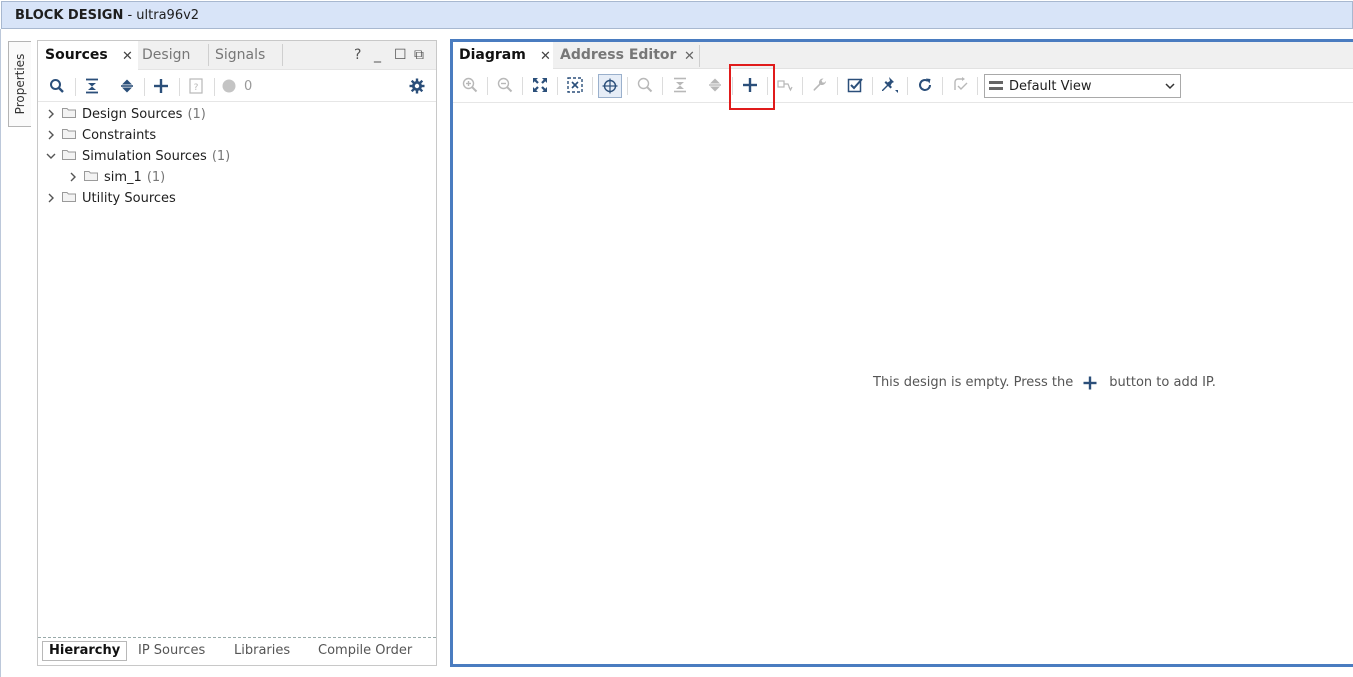 This screenshot has width=1353, height=677. Describe the element at coordinates (960, 85) in the screenshot. I see `regenerate-icon` at that location.